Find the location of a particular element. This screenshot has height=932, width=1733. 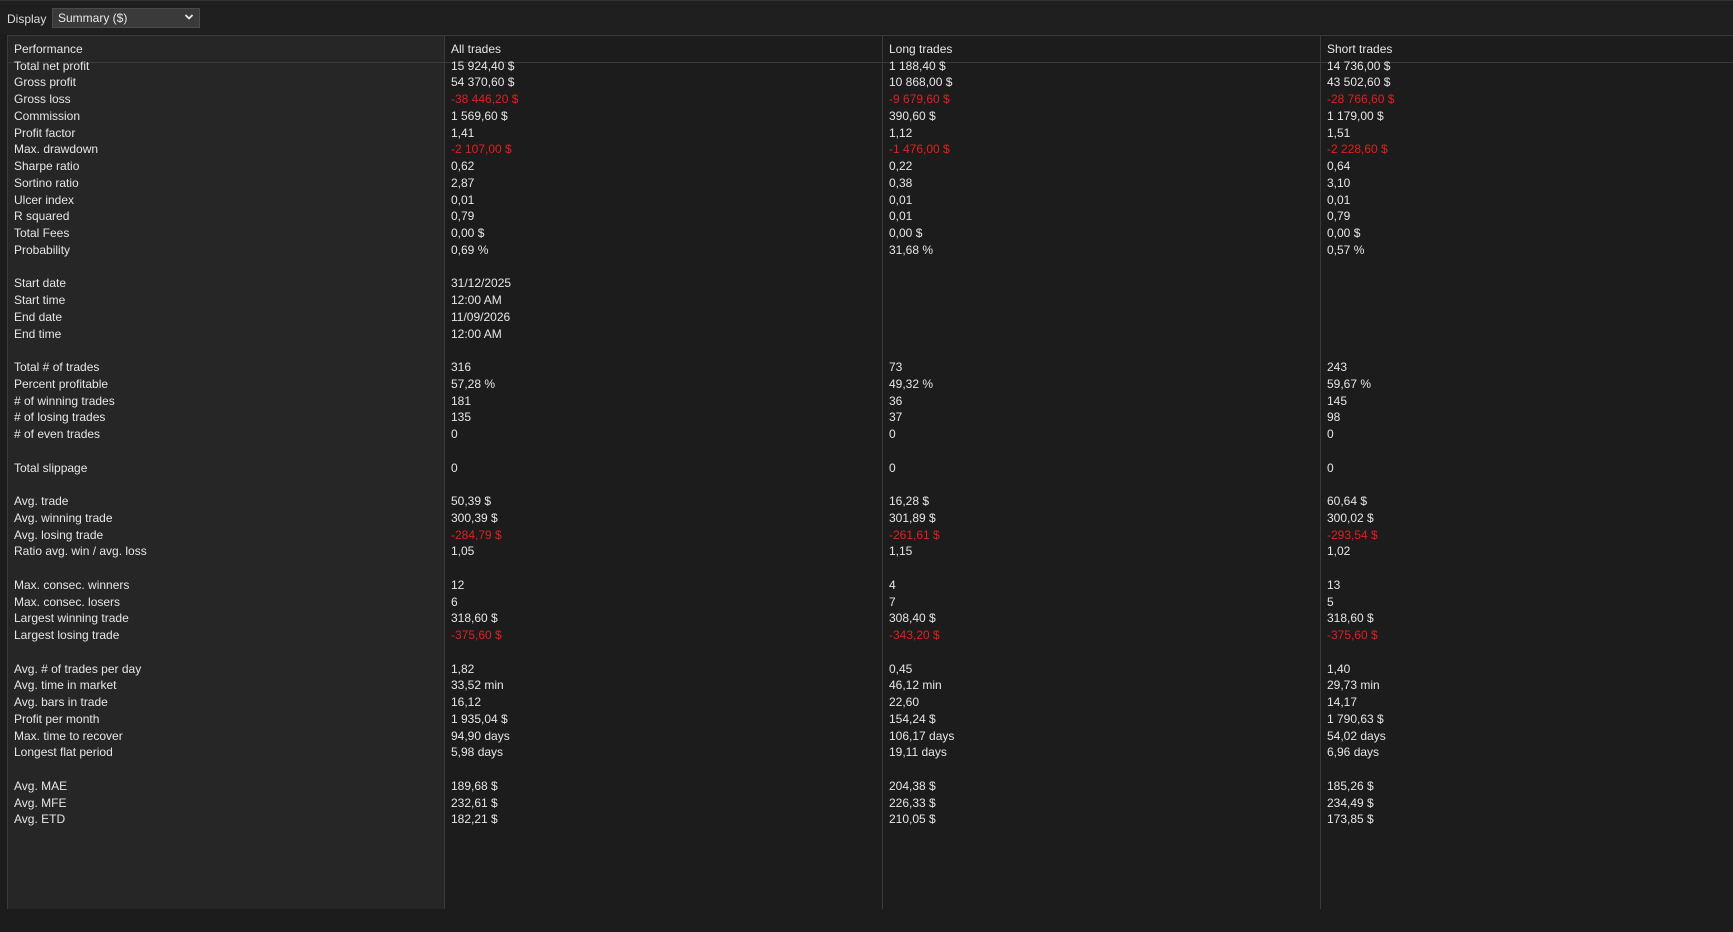

cell-long: 7 is located at coordinates (892, 601).